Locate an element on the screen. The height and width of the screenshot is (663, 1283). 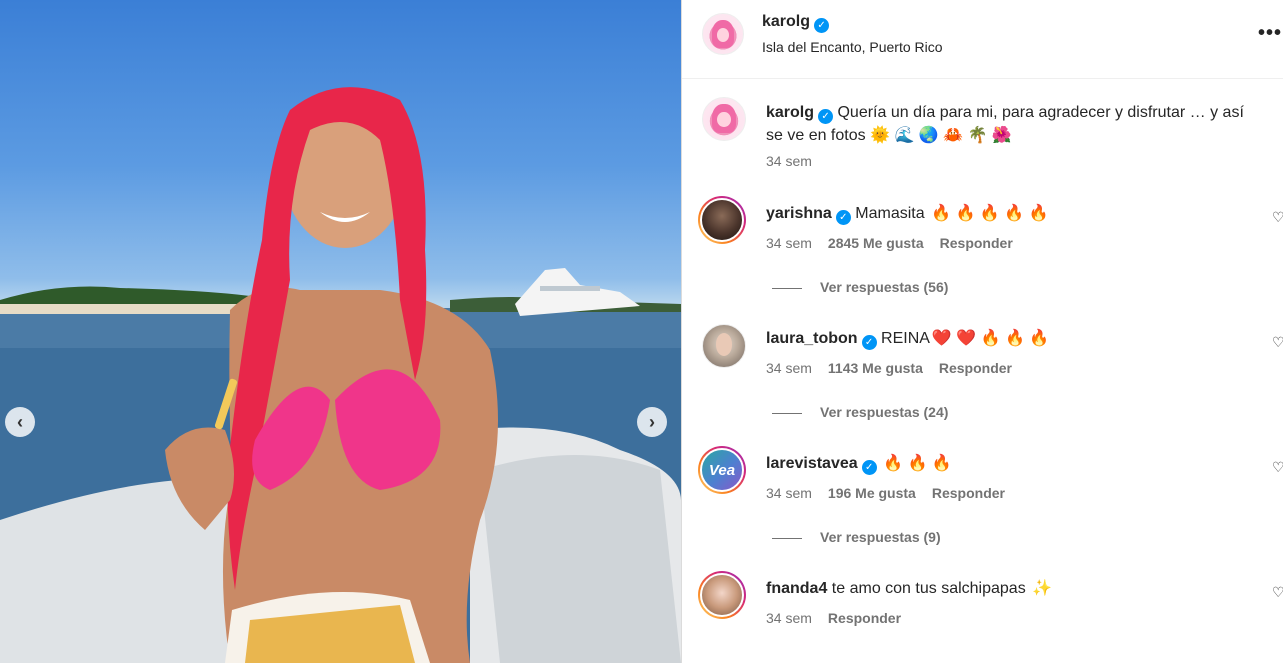
comment-text: REINA is located at coordinates (905, 338).